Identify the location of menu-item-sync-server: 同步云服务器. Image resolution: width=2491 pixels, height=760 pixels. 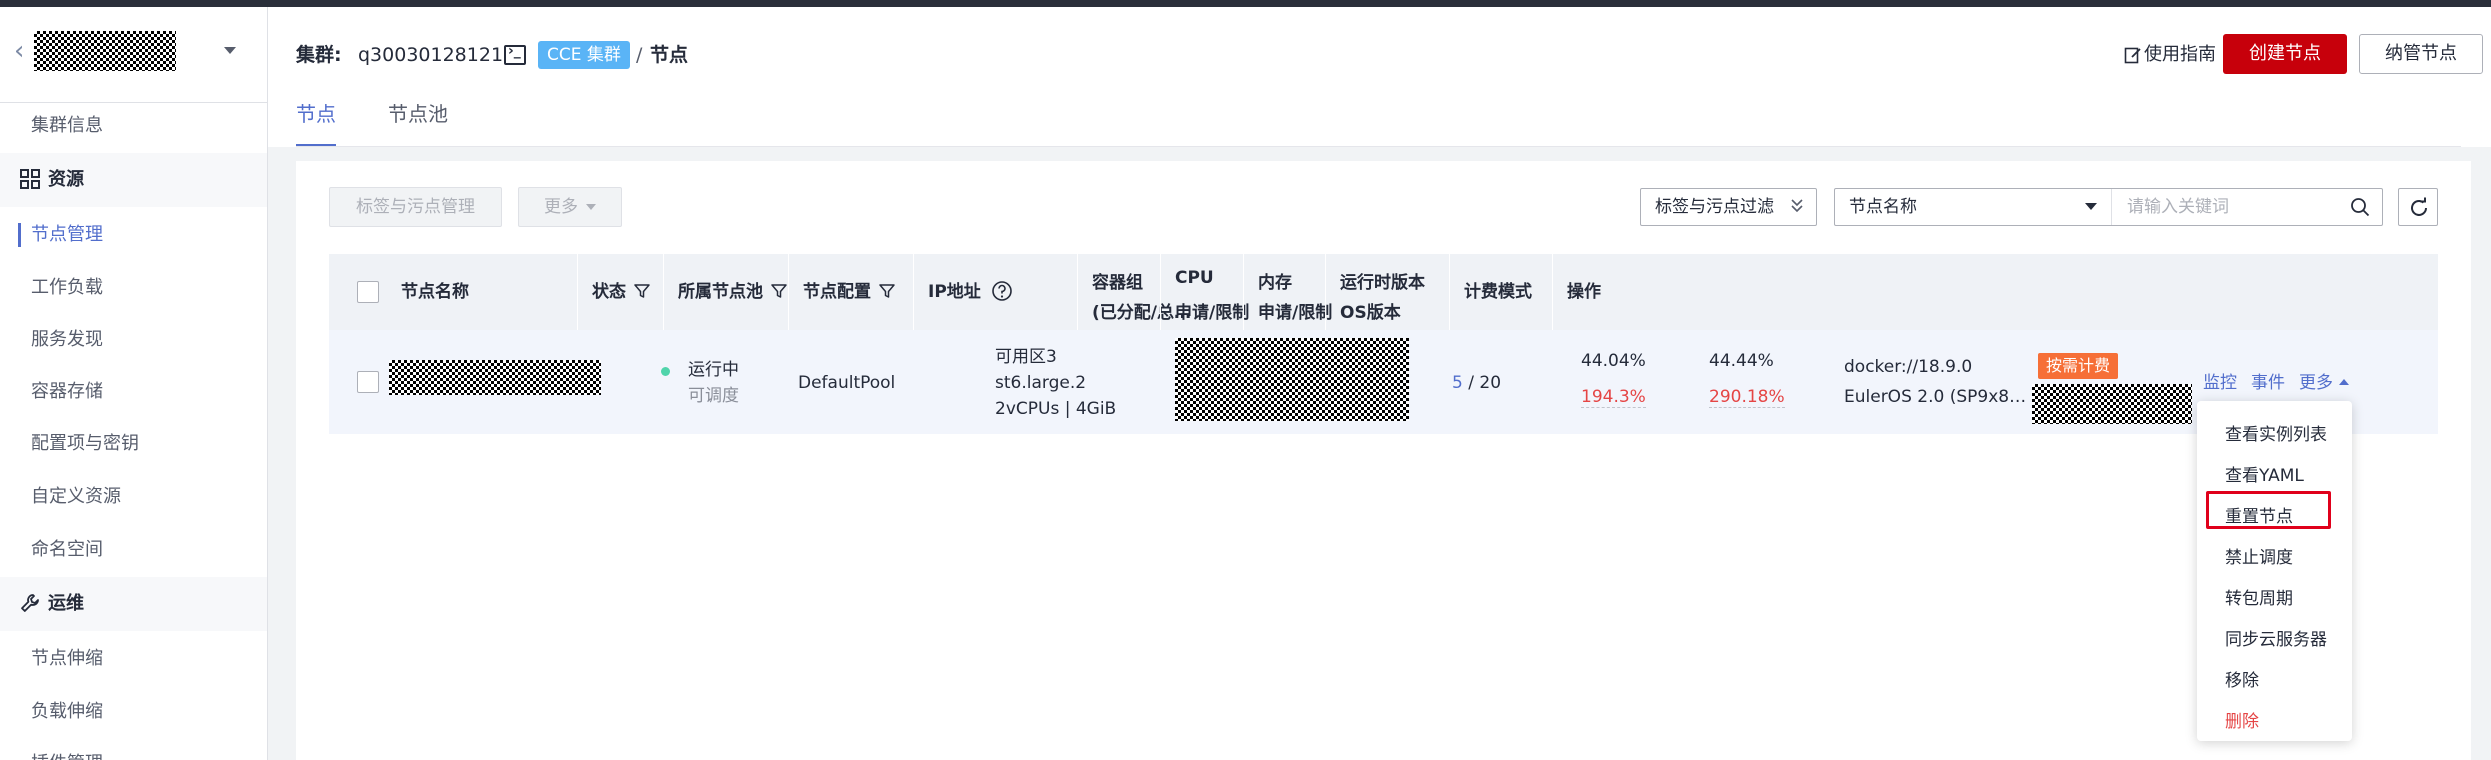
(2274, 640).